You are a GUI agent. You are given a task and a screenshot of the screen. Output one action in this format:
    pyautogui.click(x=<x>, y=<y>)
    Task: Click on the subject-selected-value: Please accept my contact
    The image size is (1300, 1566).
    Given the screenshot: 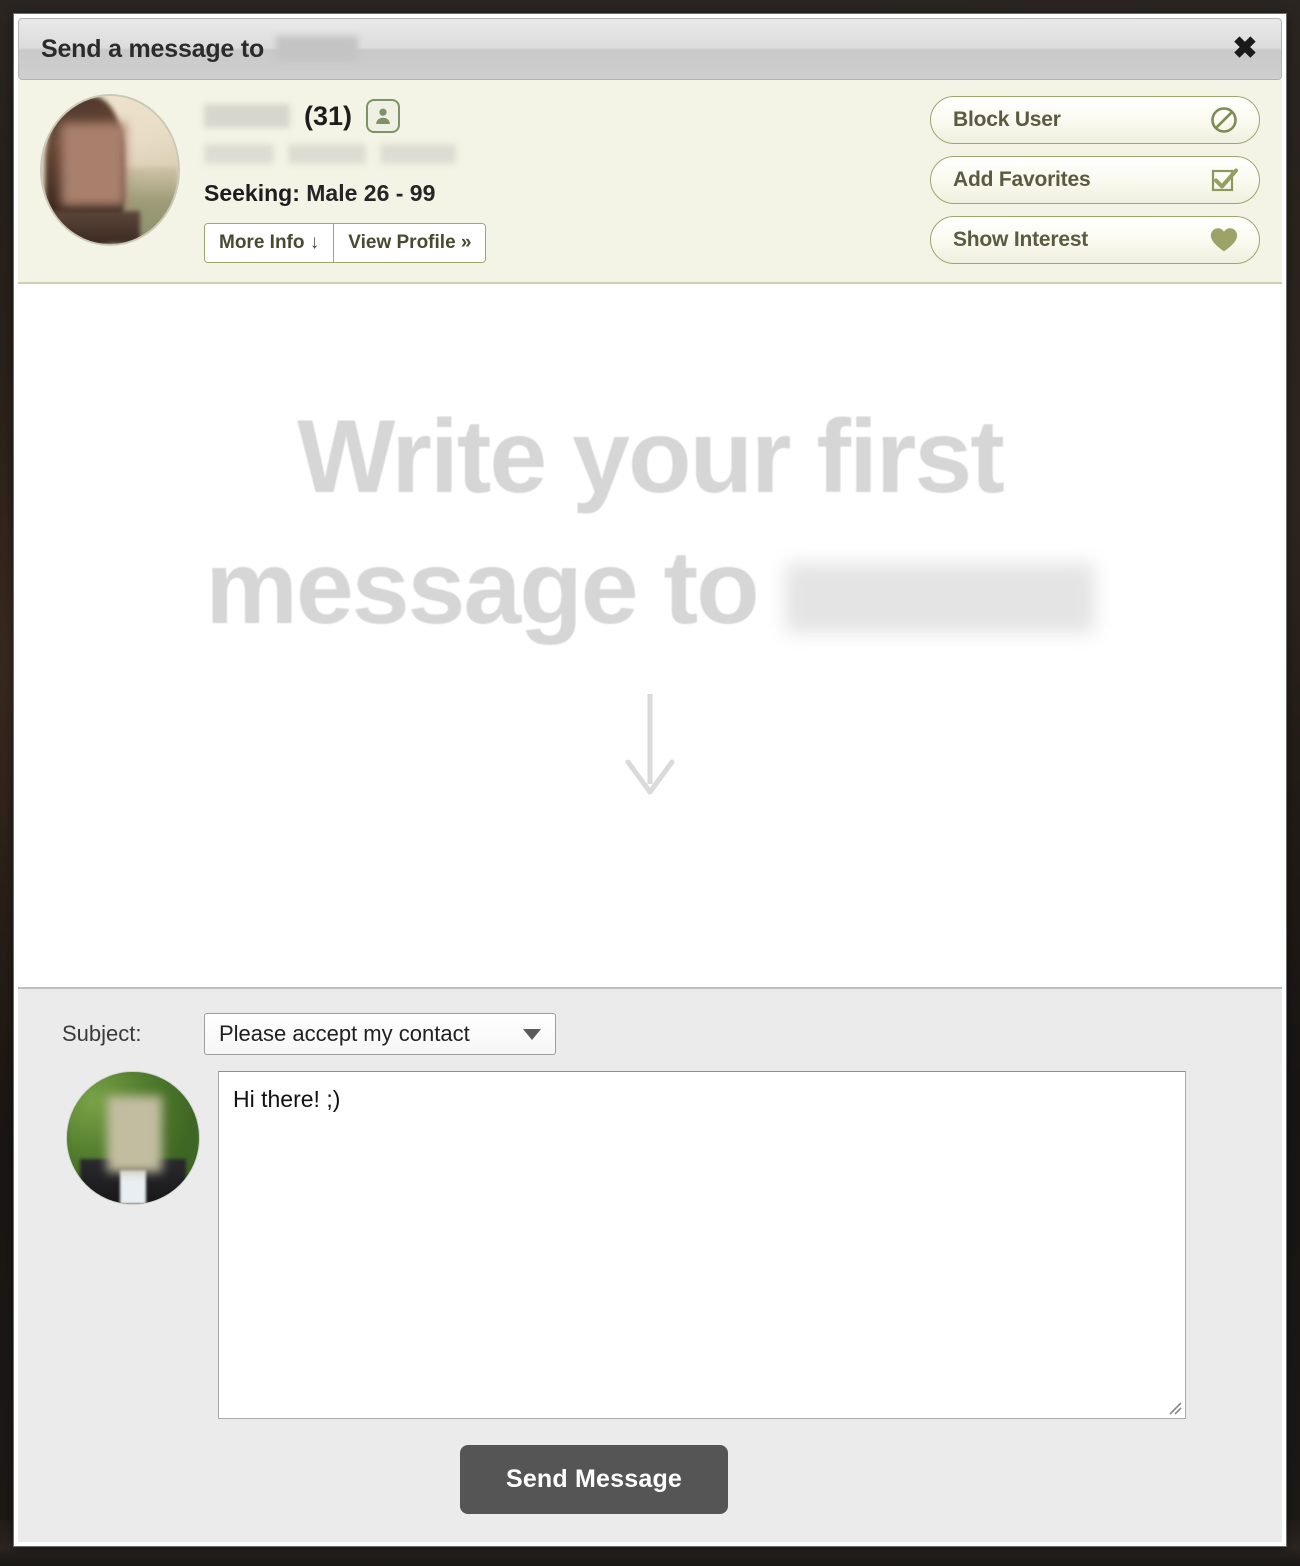 What is the action you would take?
    pyautogui.click(x=344, y=1033)
    